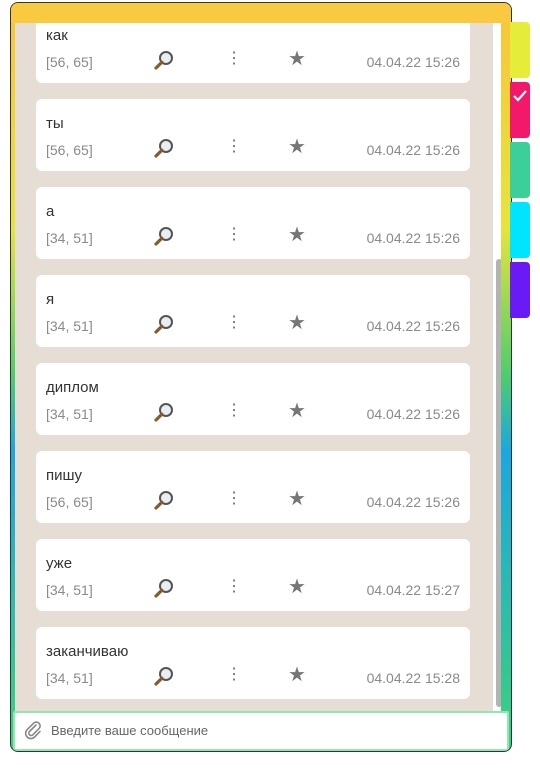 The image size is (540, 768). What do you see at coordinates (261, 13) in the screenshot?
I see `window-header` at bounding box center [261, 13].